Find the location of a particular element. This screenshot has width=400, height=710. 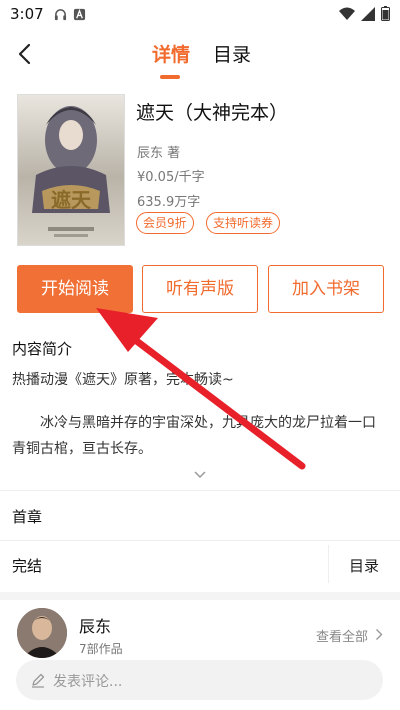

view-all-link: 查看全部 is located at coordinates (342, 635).